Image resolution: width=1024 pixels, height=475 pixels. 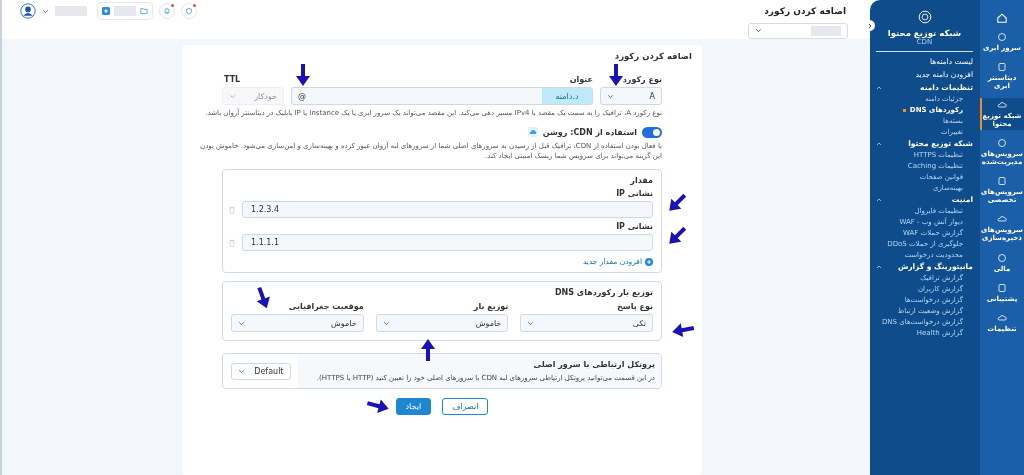 What do you see at coordinates (641, 181) in the screenshot?
I see `section-title: مقدار` at bounding box center [641, 181].